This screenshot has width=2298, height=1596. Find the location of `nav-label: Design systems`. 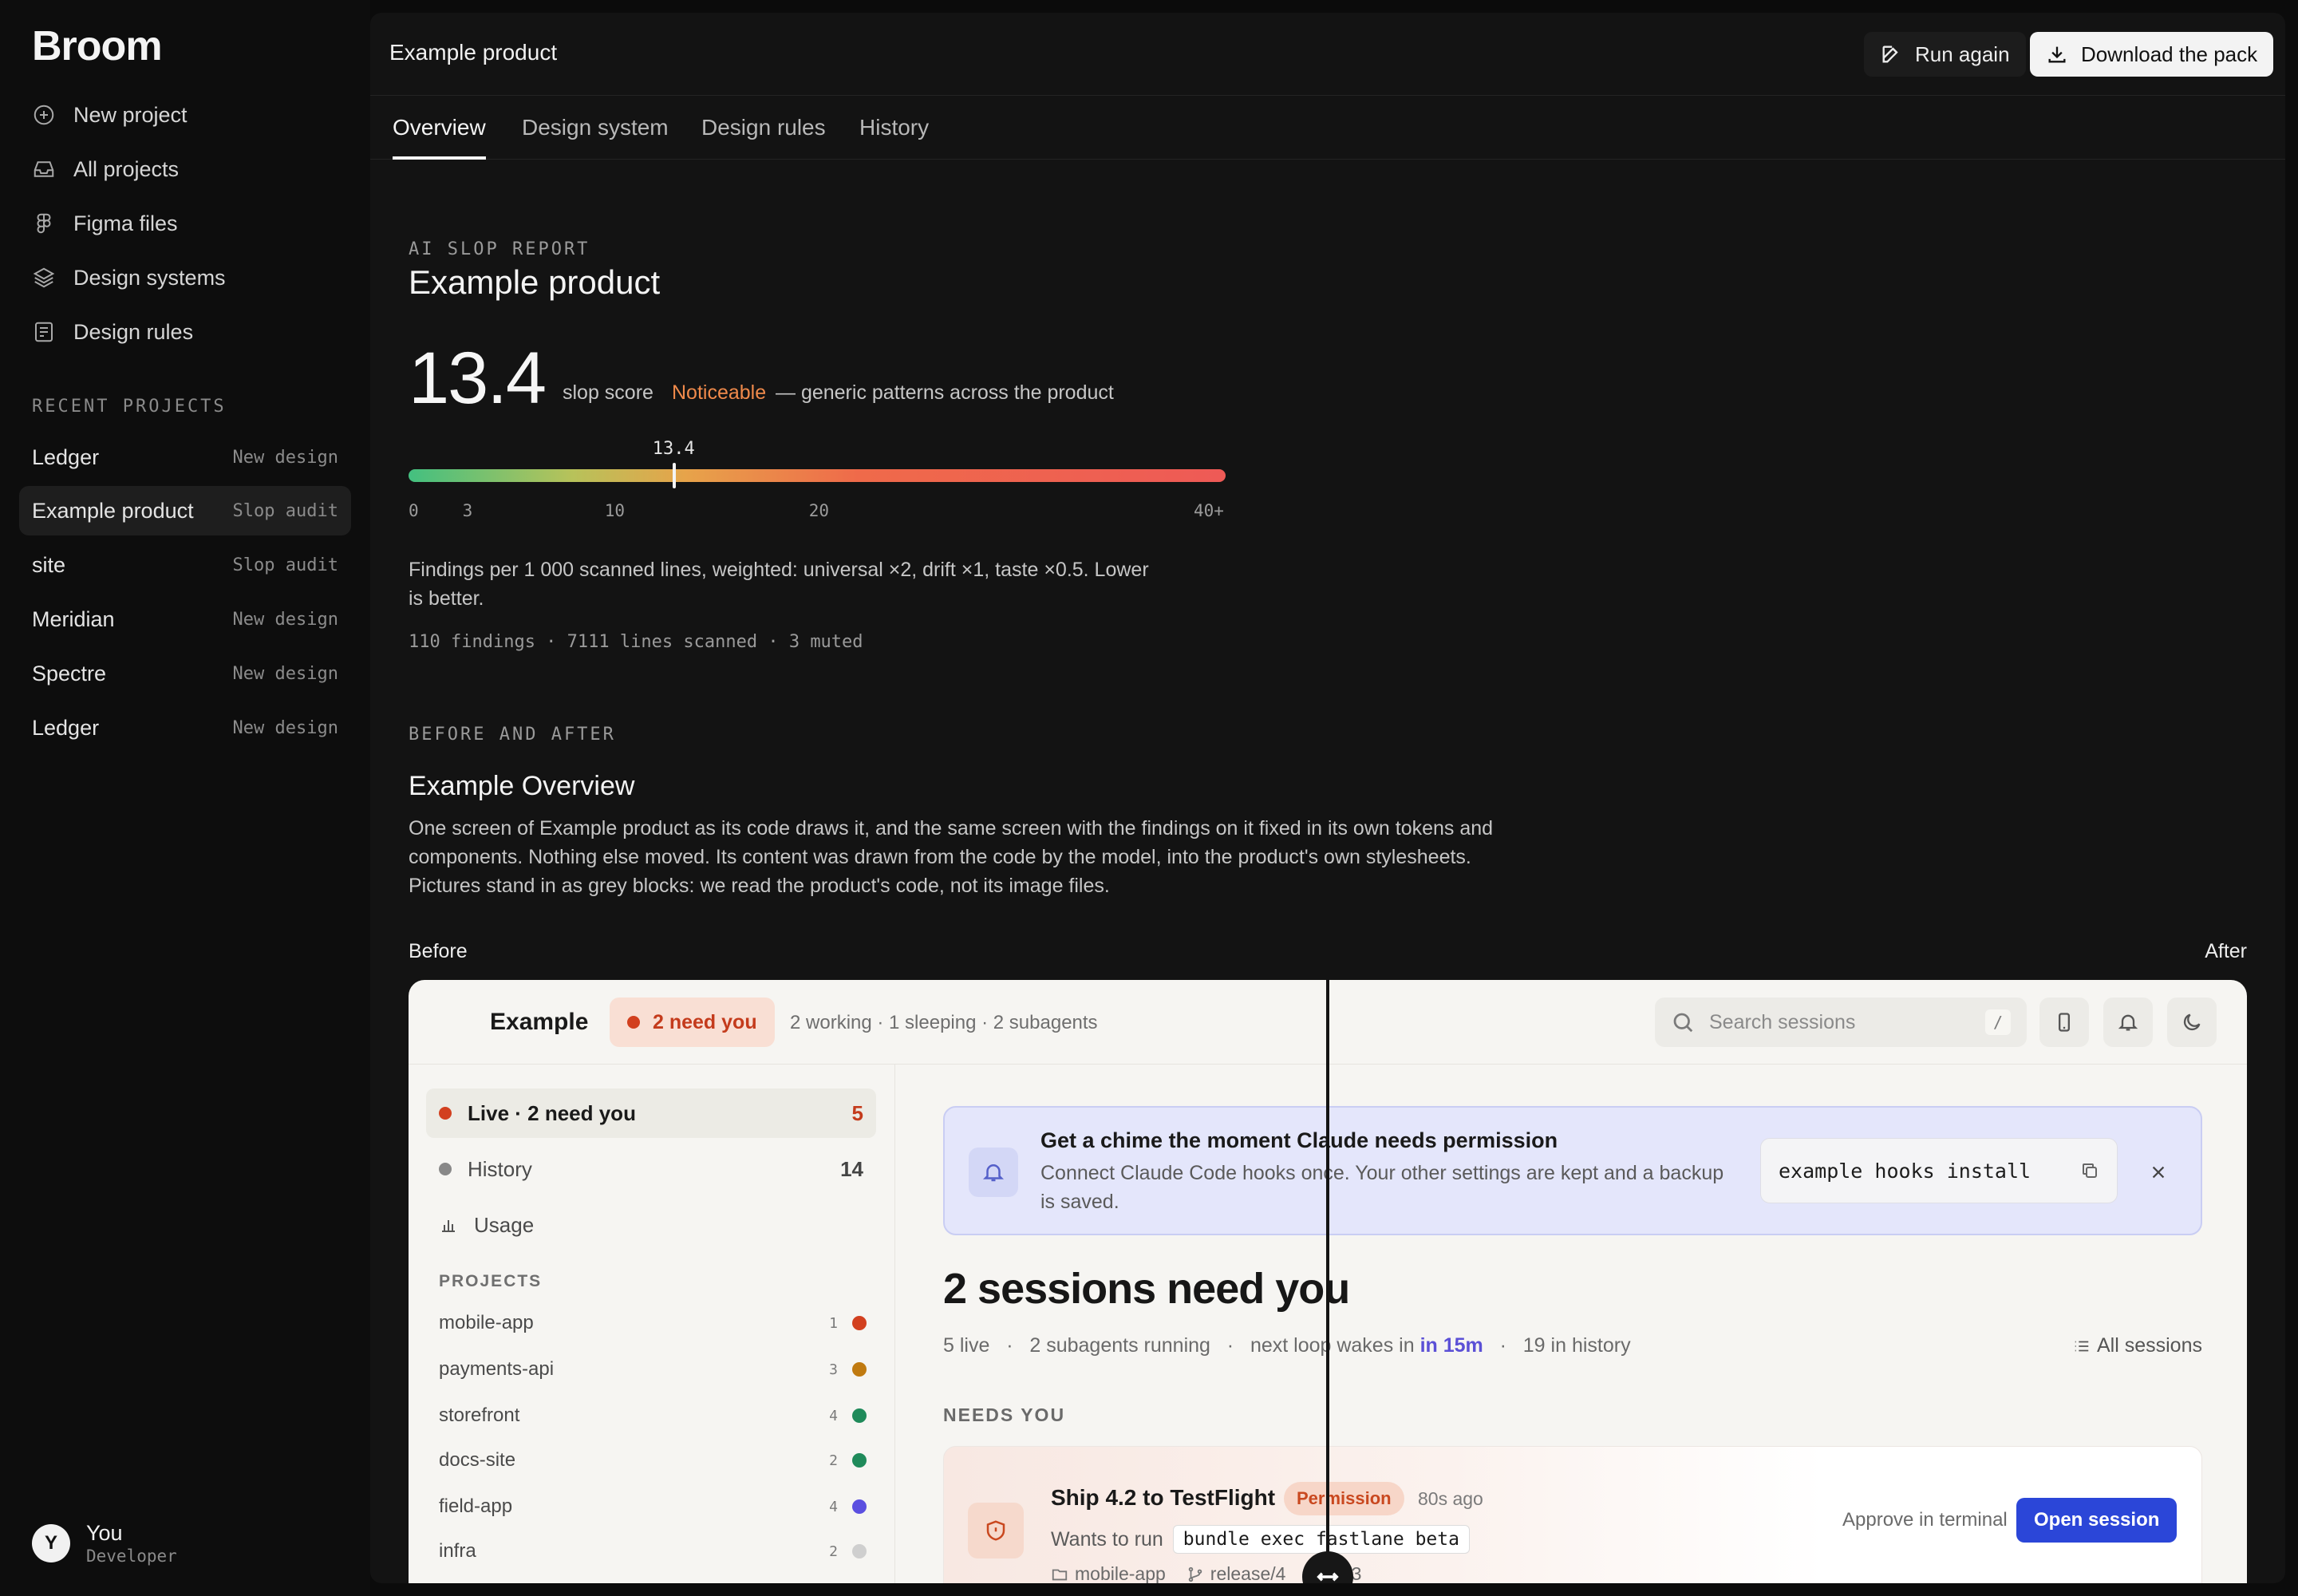

nav-label: Design systems is located at coordinates (149, 277).